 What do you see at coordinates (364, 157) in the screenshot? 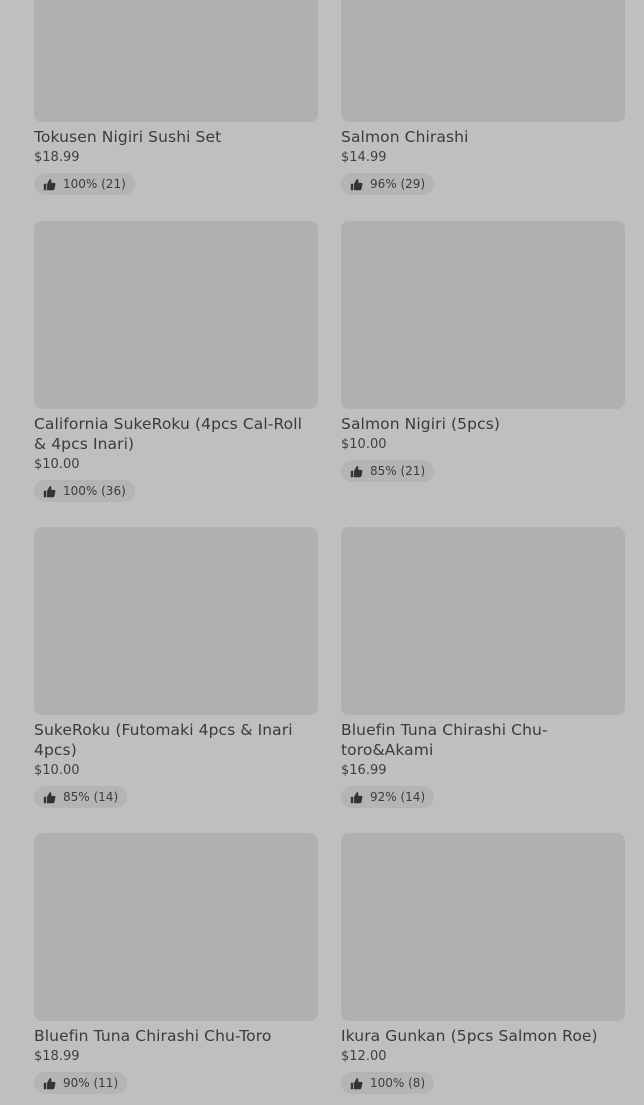
I see `menu-item-price: $14.99` at bounding box center [364, 157].